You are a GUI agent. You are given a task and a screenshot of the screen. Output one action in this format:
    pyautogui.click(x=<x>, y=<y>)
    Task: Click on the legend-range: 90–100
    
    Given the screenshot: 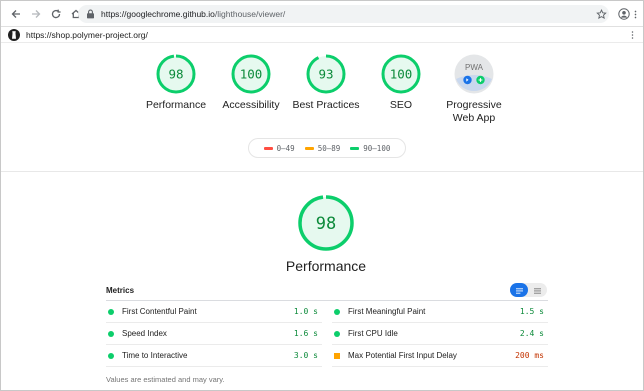 What is the action you would take?
    pyautogui.click(x=377, y=148)
    